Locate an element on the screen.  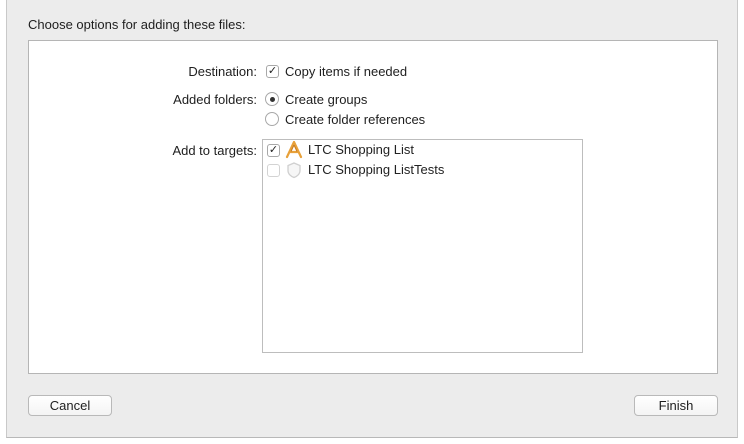
destination-label: Destination: is located at coordinates (222, 71).